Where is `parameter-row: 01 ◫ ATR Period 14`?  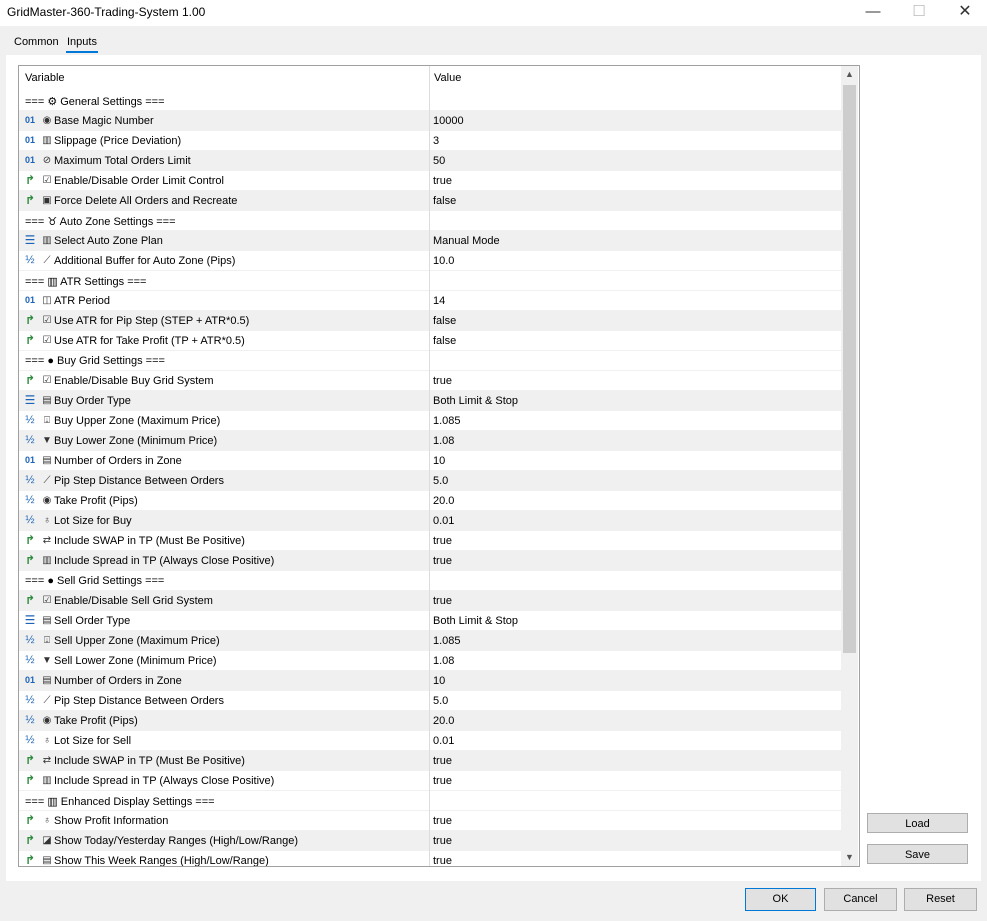 parameter-row: 01 ◫ ATR Period 14 is located at coordinates (430, 301).